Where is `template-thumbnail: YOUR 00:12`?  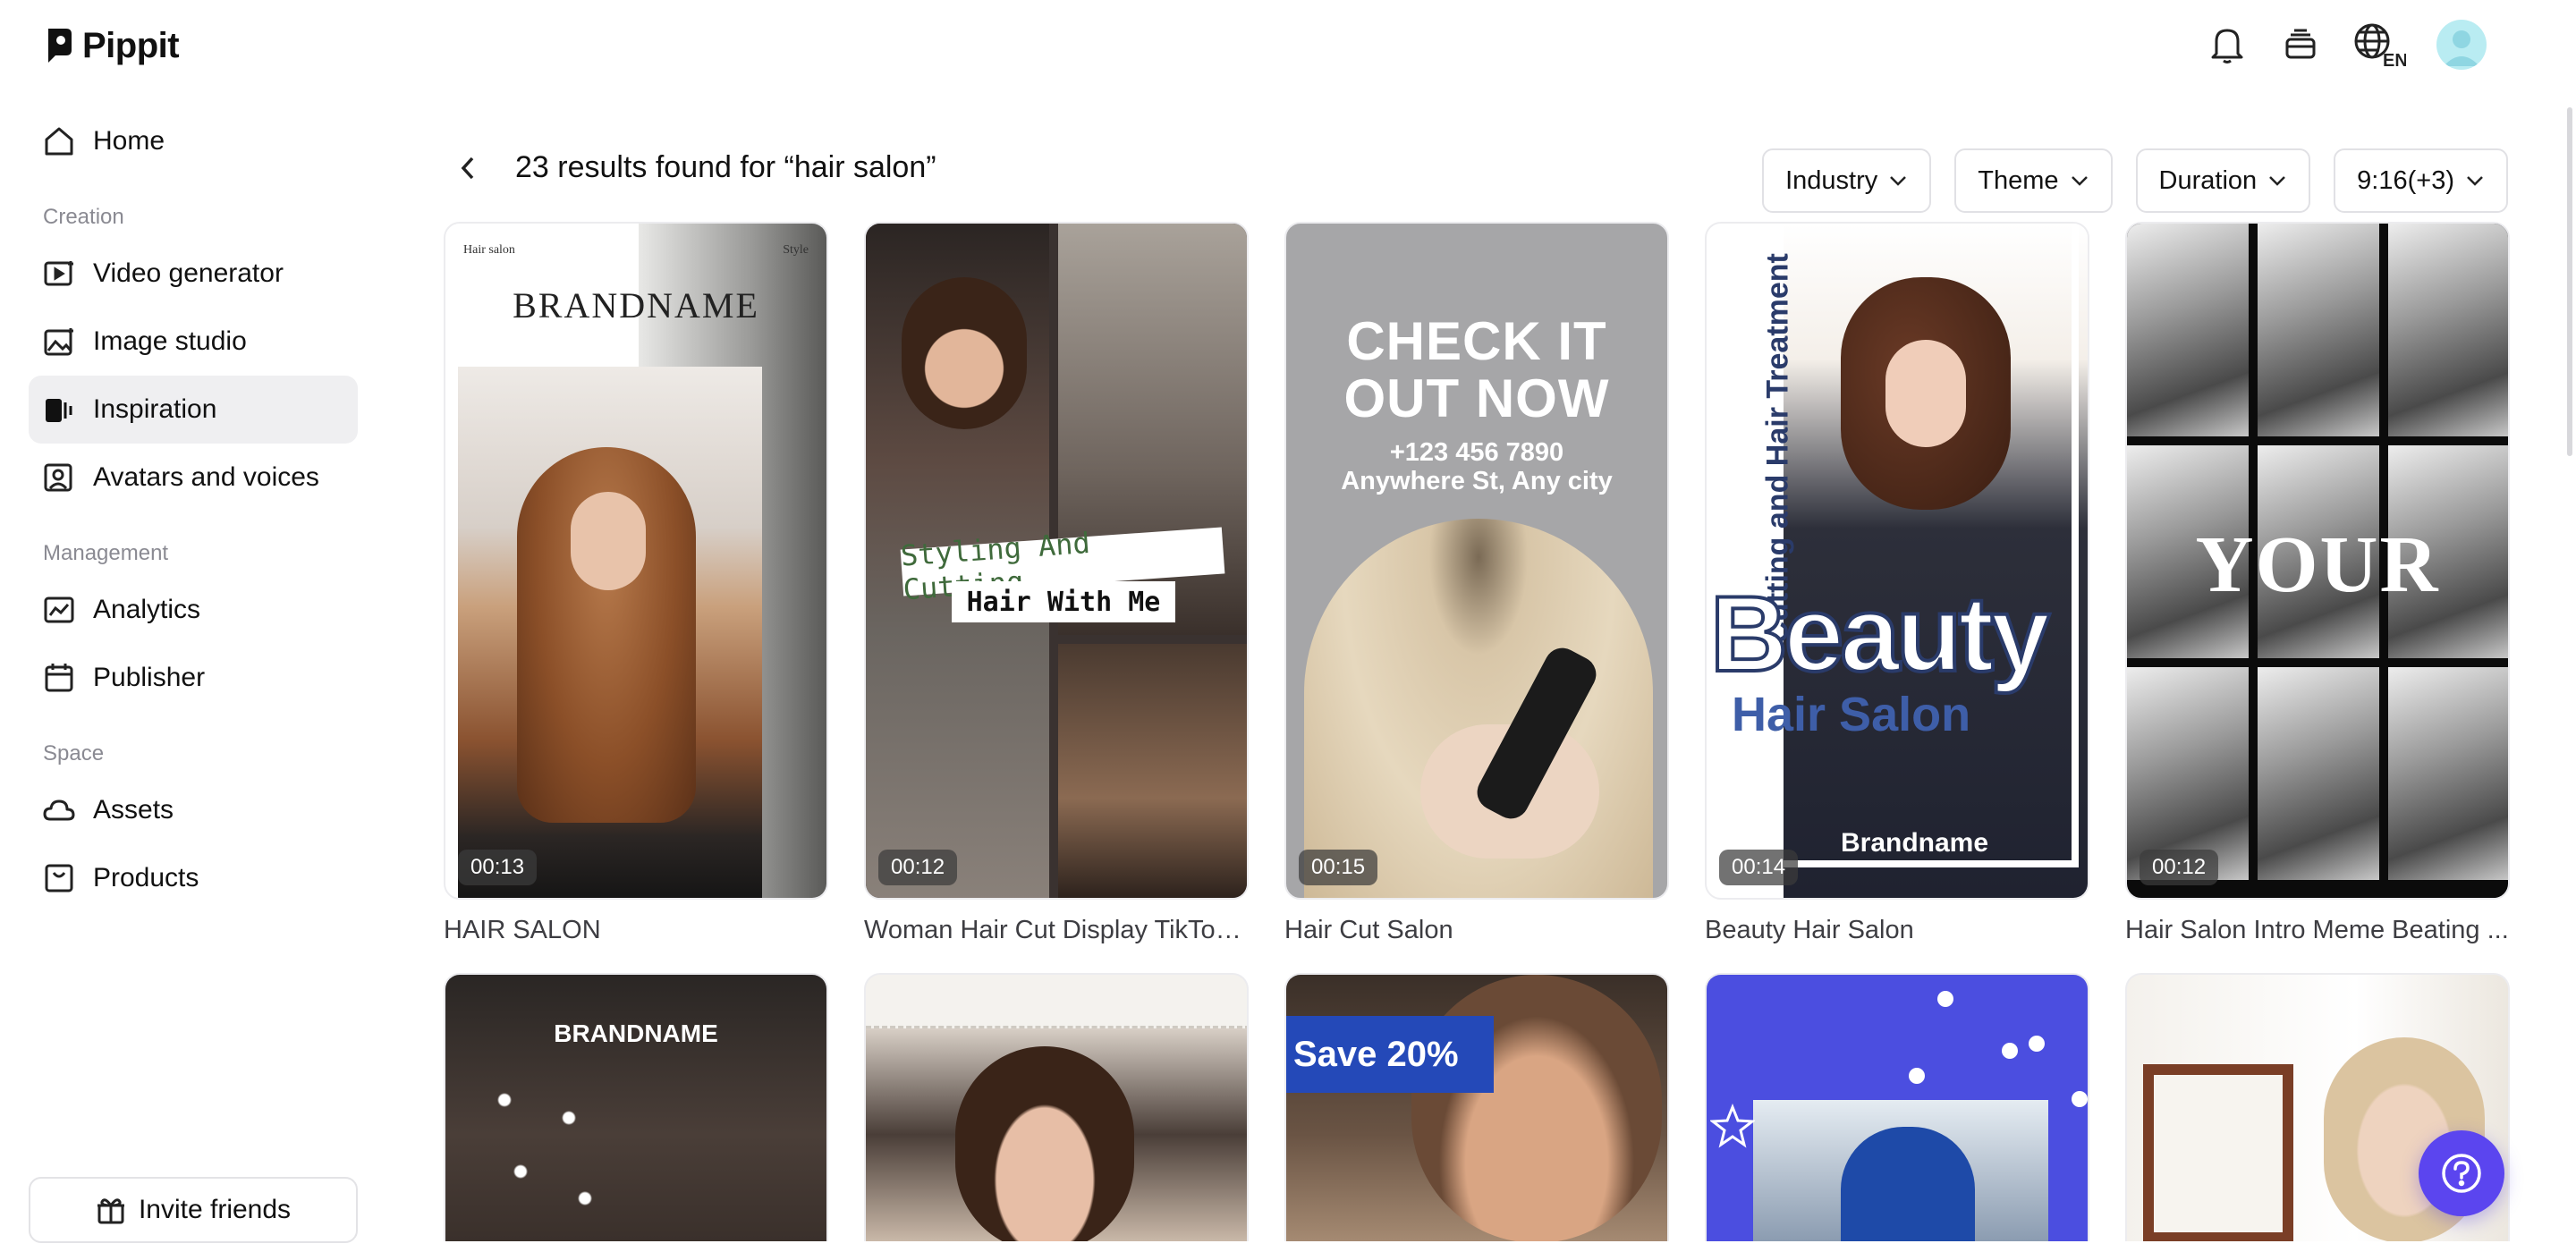 template-thumbnail: YOUR 00:12 is located at coordinates (2317, 561).